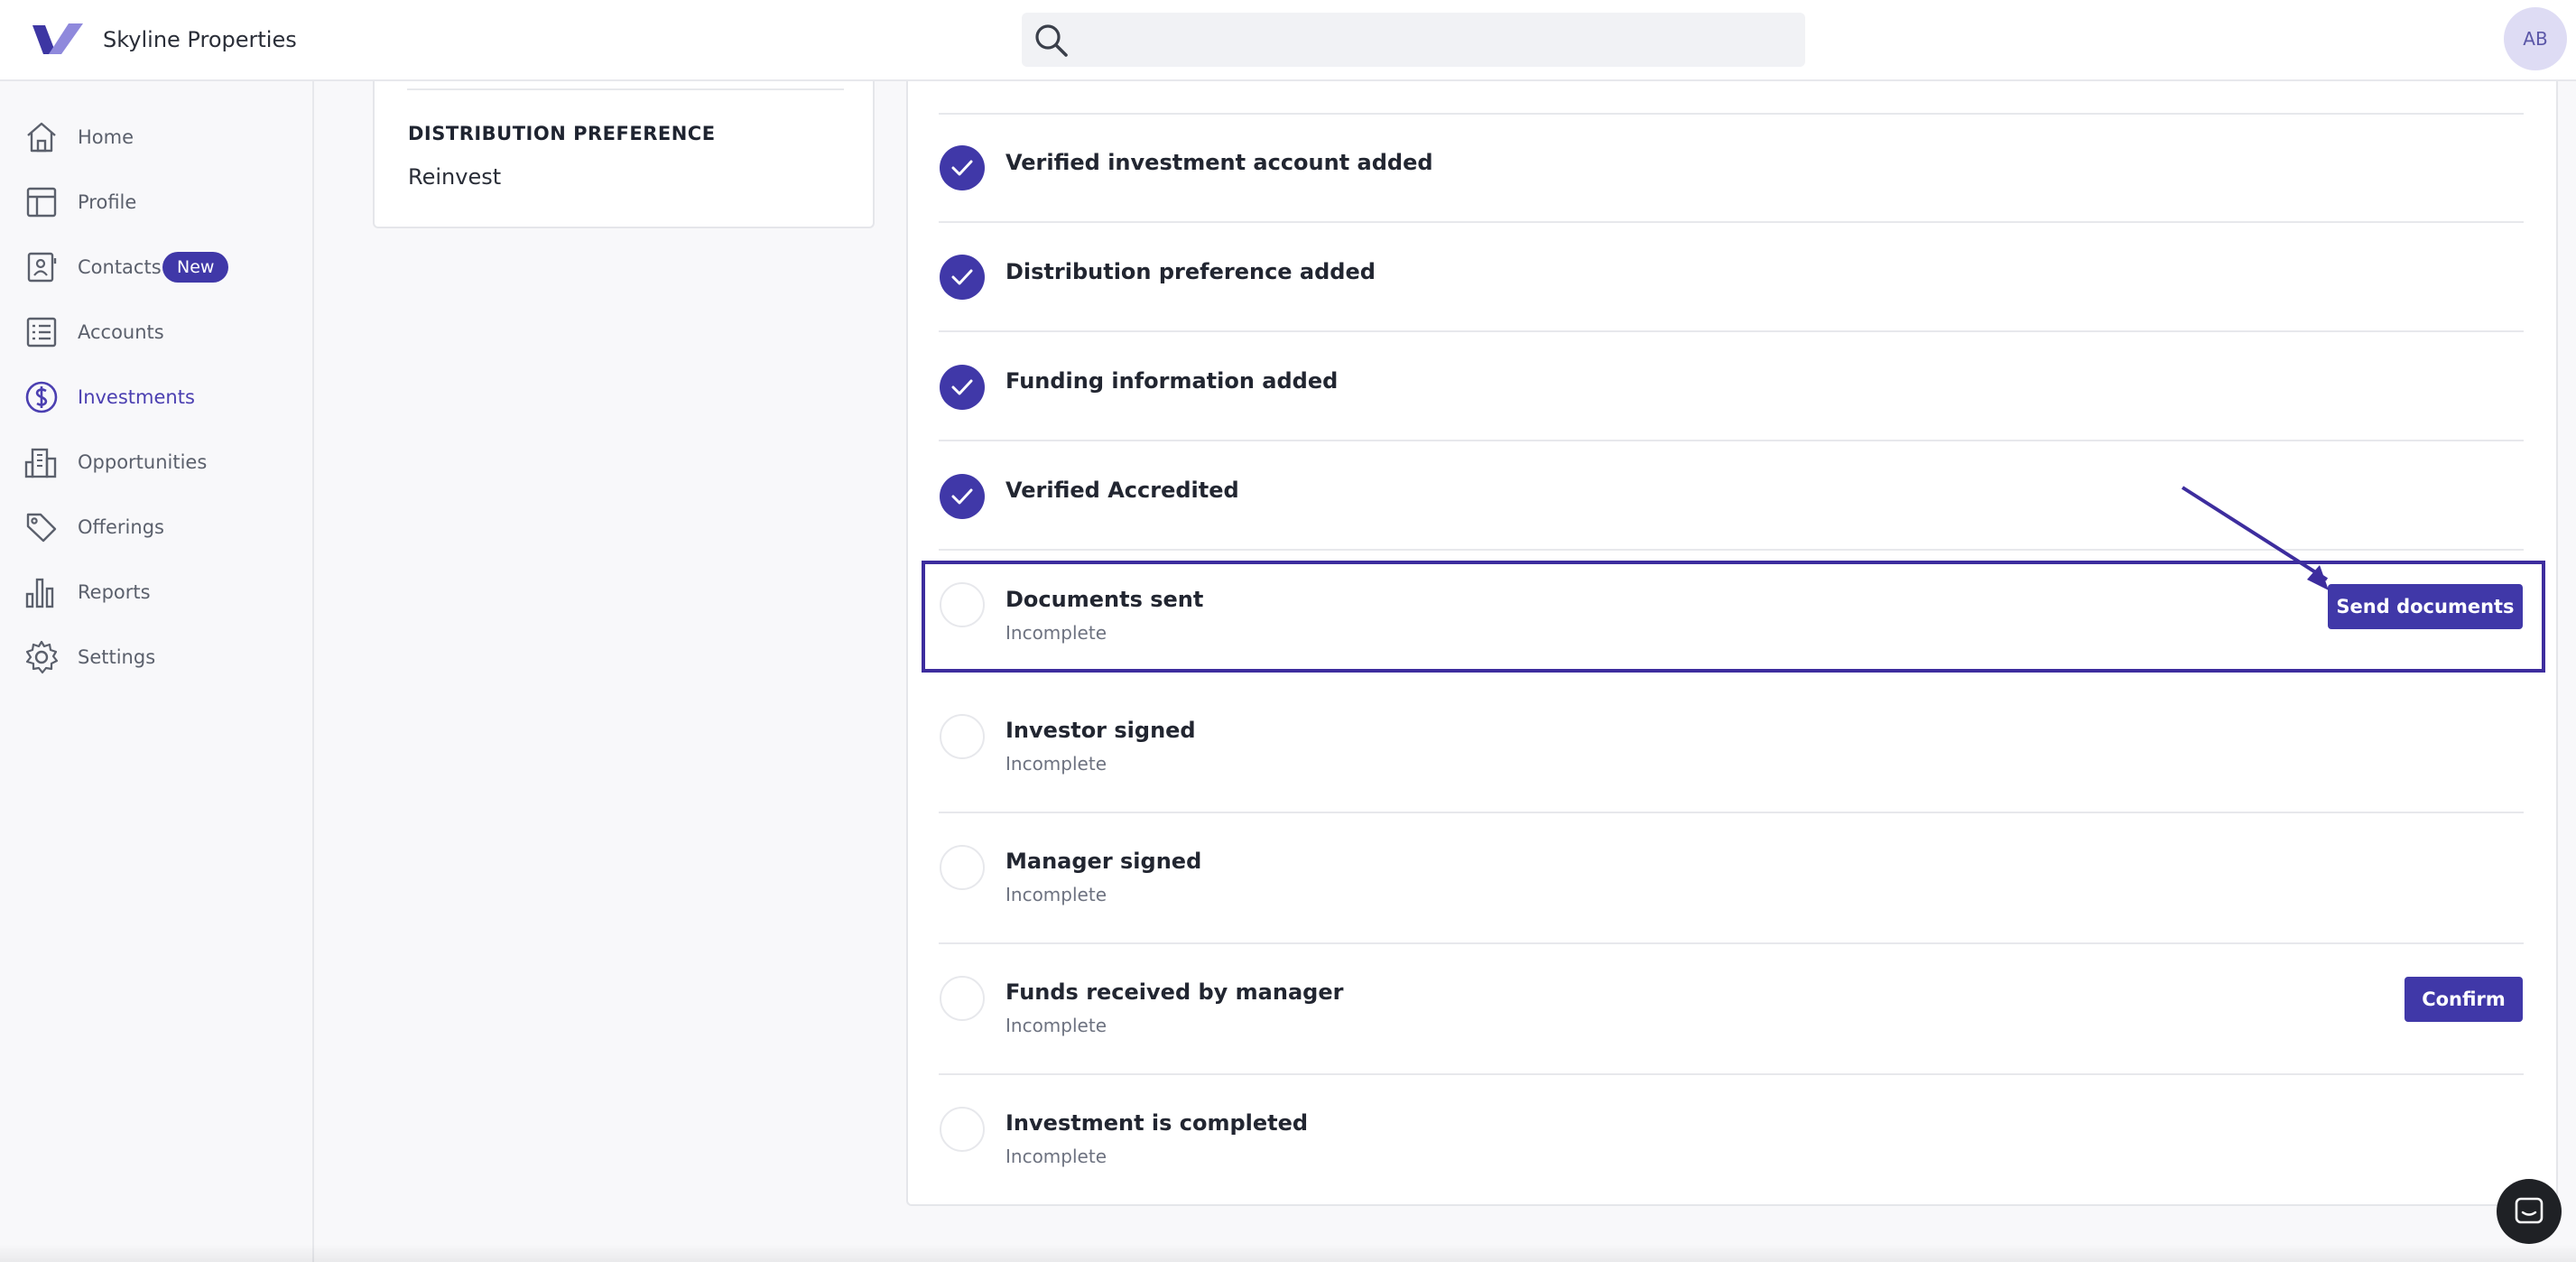 This screenshot has height=1262, width=2576. I want to click on distribution-card: DISTRIBUTION PREFERENCE Reinvest, so click(624, 154).